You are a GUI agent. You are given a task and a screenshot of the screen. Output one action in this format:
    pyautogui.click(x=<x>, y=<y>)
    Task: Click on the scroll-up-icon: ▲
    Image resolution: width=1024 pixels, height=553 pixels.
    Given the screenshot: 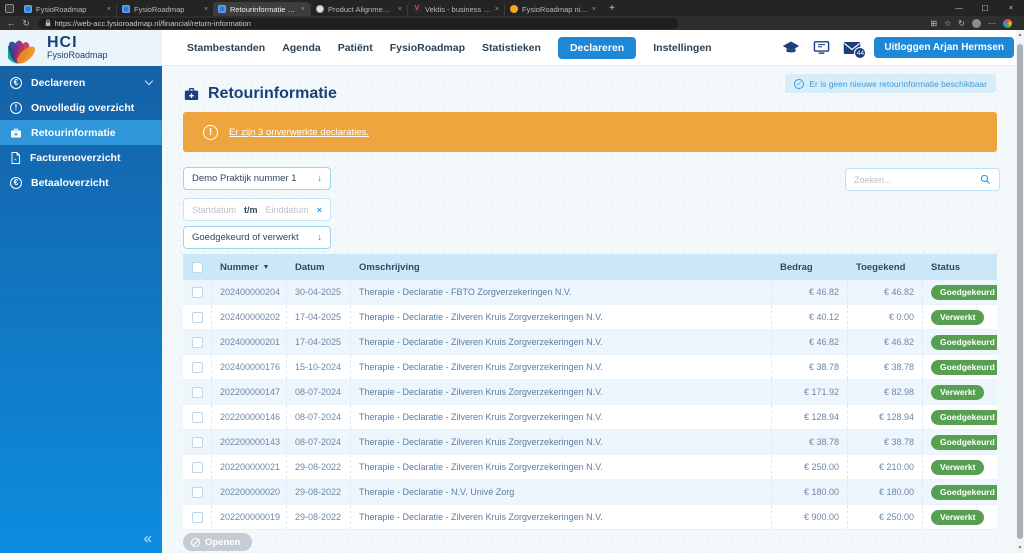 What is the action you would take?
    pyautogui.click(x=1020, y=35)
    